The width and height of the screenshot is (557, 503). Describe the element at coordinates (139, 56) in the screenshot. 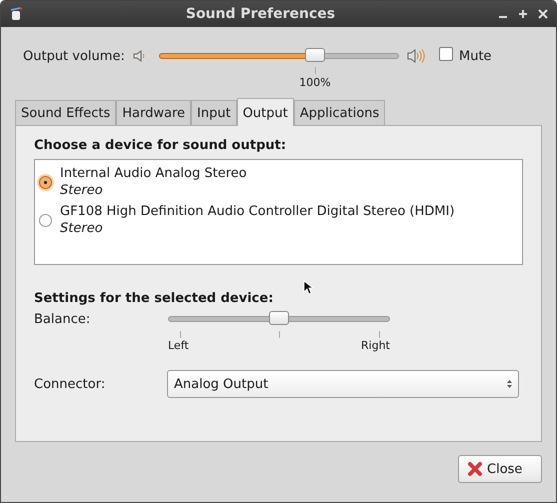

I see `speaker-low-icon` at that location.